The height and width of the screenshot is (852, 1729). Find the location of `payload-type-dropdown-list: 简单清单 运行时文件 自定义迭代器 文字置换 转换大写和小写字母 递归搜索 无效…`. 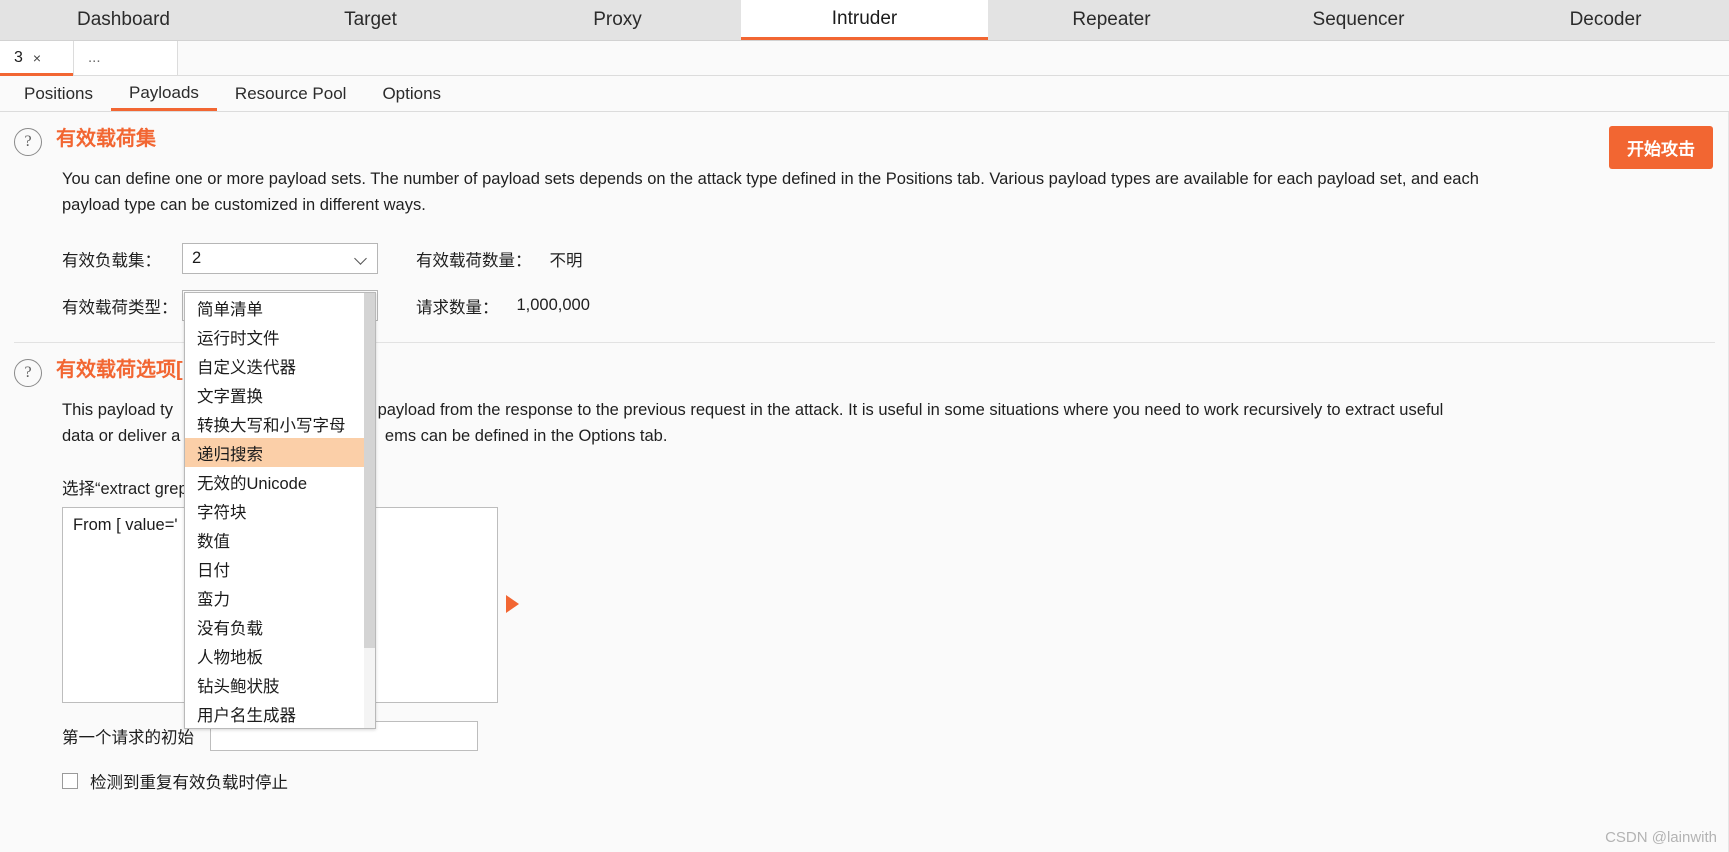

payload-type-dropdown-list: 简单清单 运行时文件 自定义迭代器 文字置换 转换大写和小写字母 递归搜索 无效… is located at coordinates (280, 510).